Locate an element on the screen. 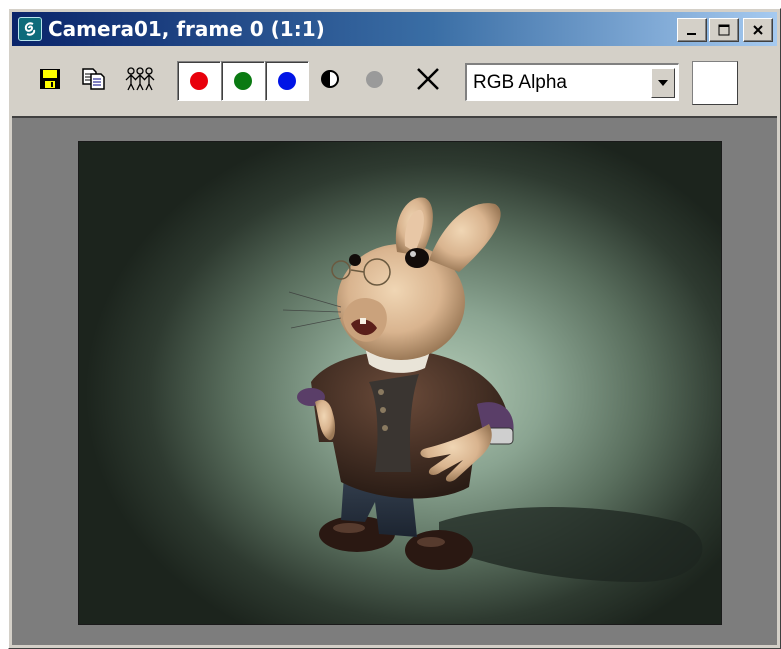  dropdown-arrow-button is located at coordinates (663, 82).